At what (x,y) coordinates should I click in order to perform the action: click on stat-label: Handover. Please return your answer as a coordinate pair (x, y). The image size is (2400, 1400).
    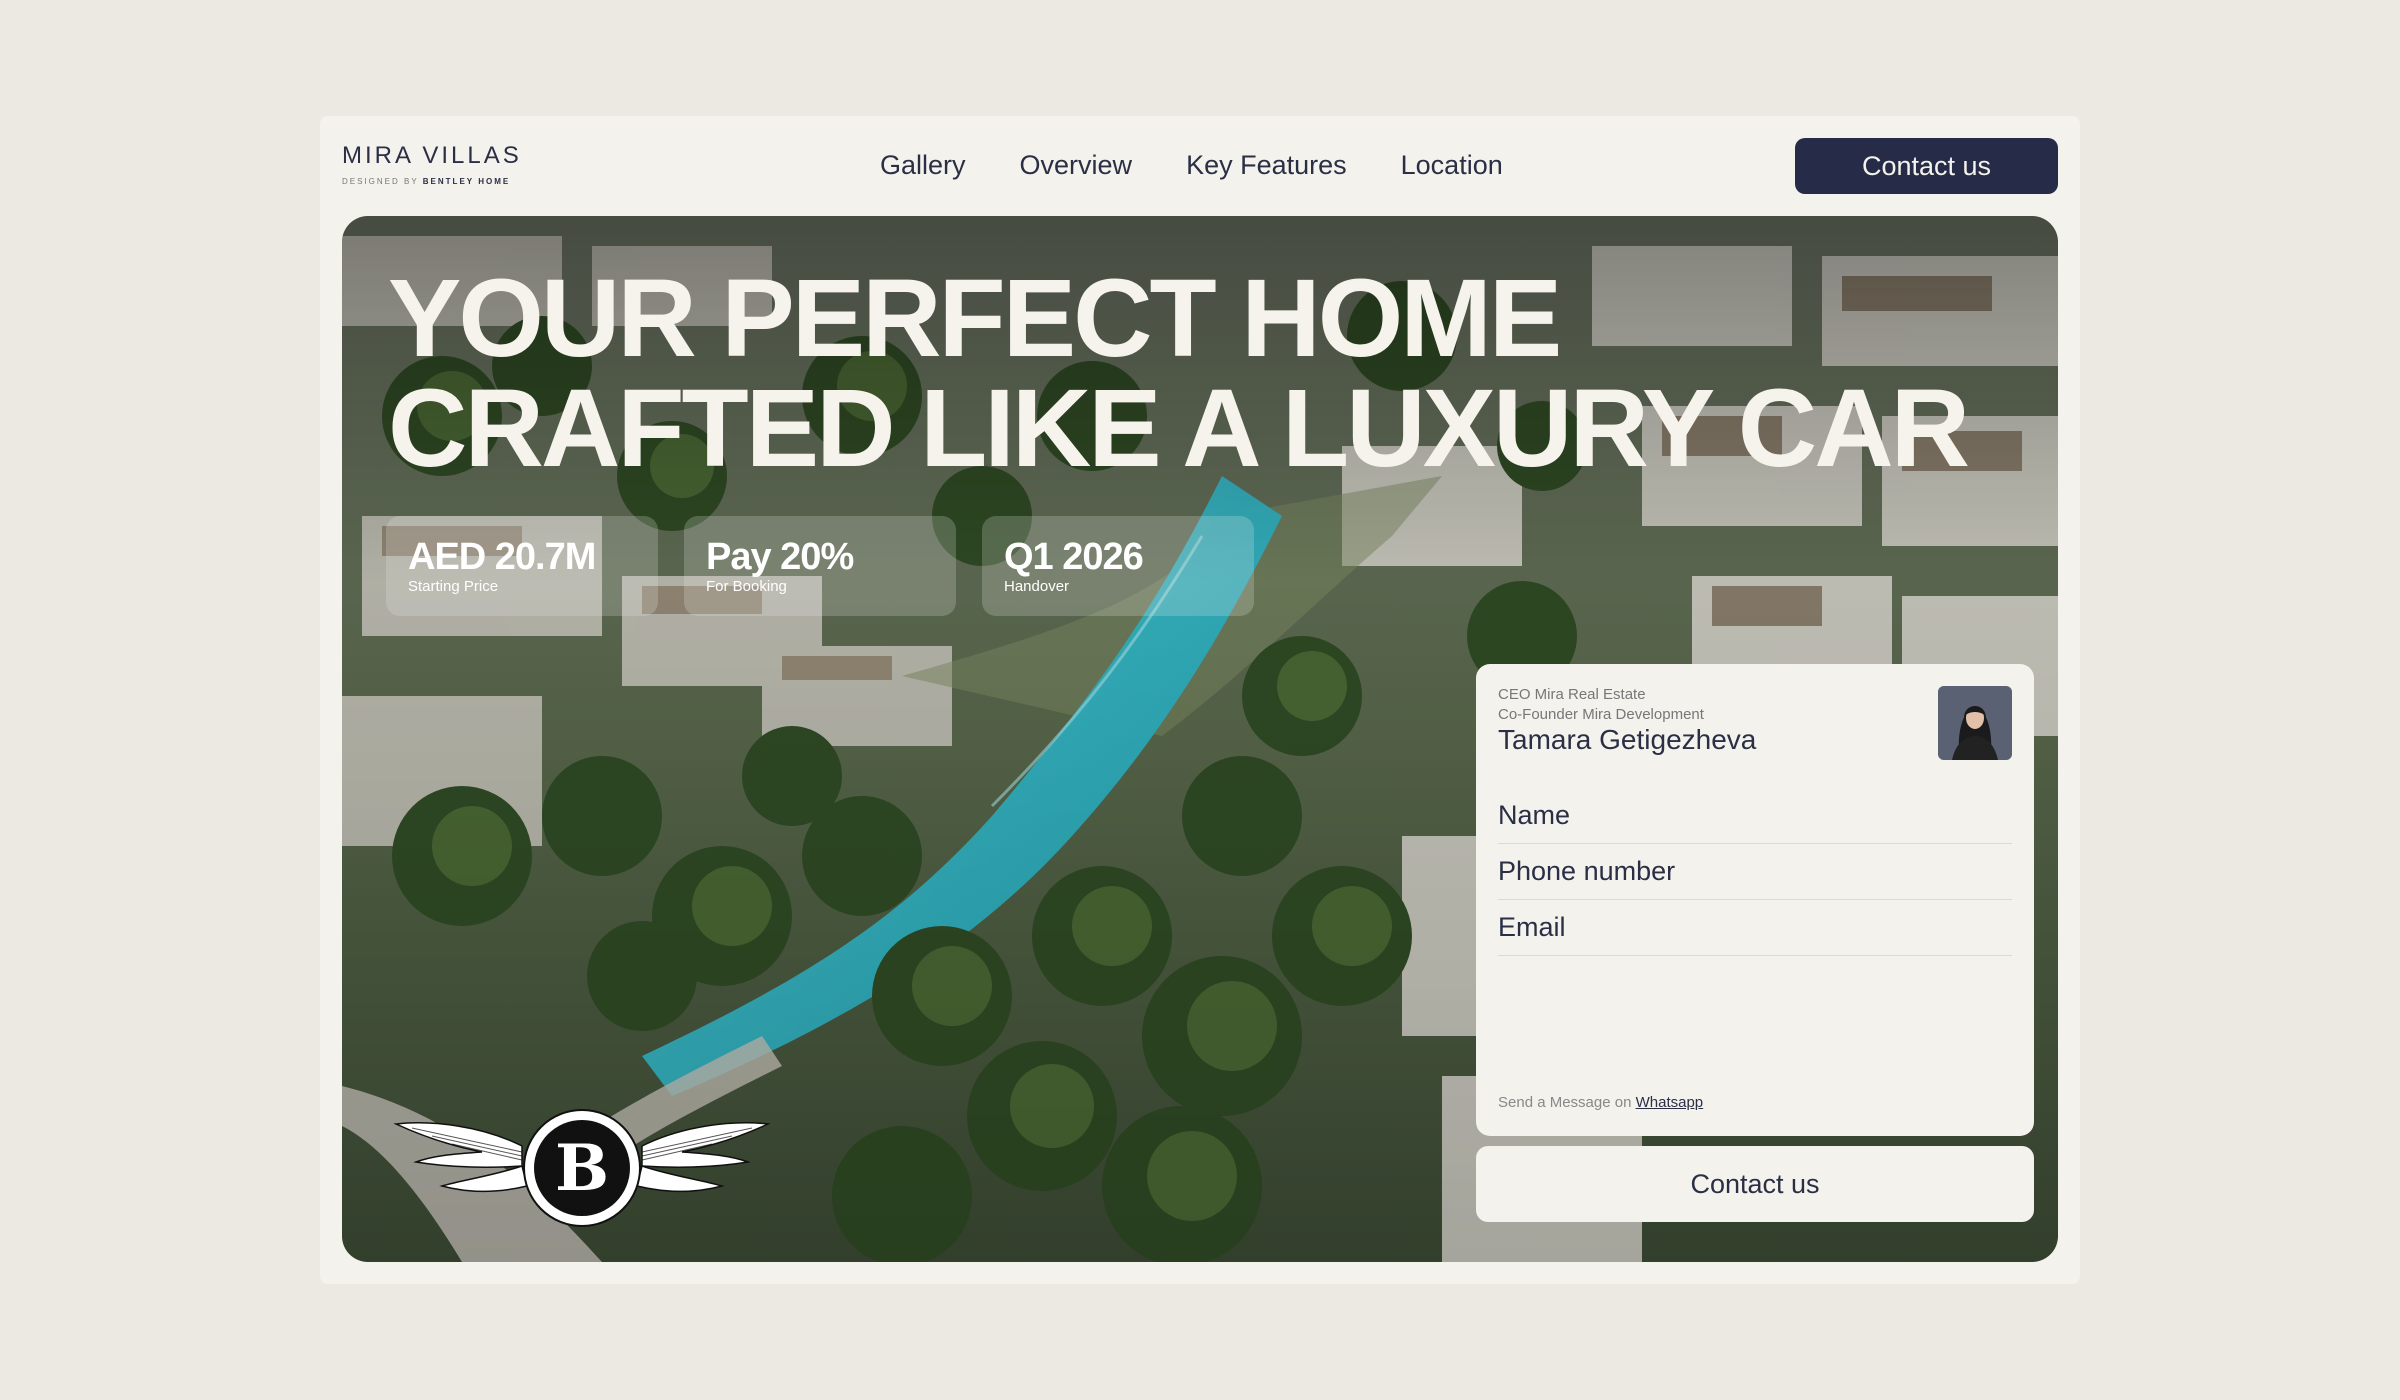
    Looking at the image, I should click on (1037, 586).